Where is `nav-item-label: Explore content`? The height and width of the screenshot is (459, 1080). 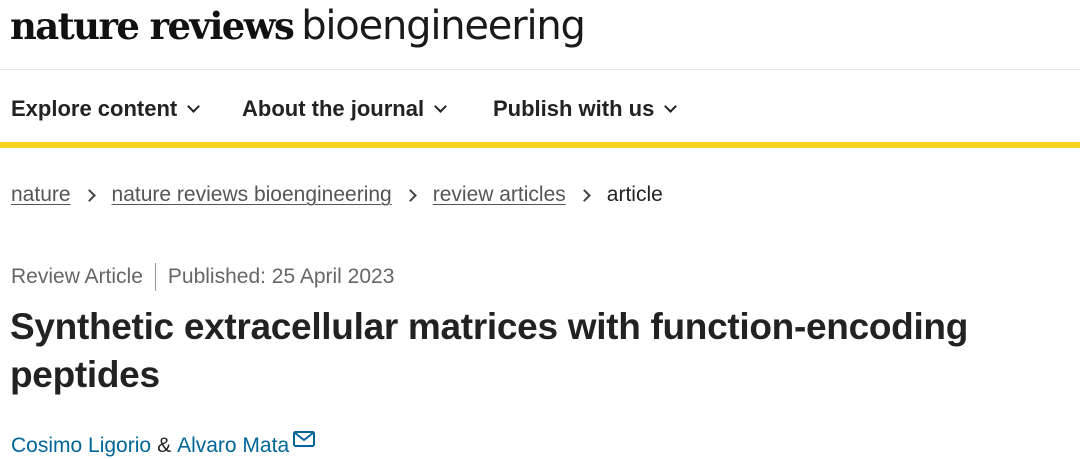
nav-item-label: Explore content is located at coordinates (94, 108).